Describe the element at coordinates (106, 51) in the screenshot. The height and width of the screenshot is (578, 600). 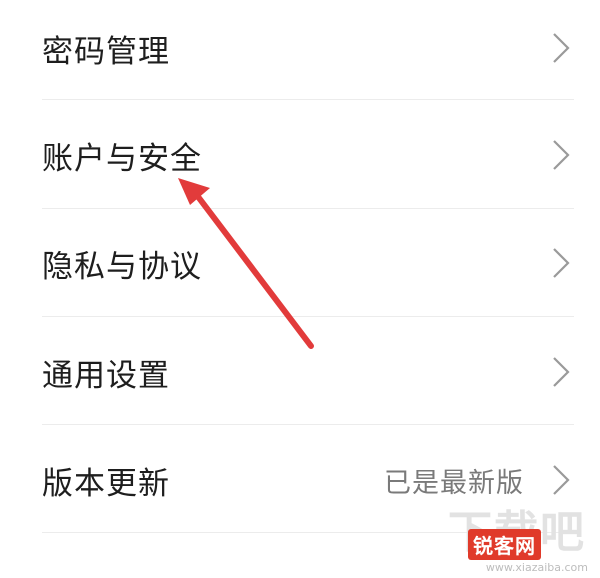
I see `settings-item-label: 密码管理` at that location.